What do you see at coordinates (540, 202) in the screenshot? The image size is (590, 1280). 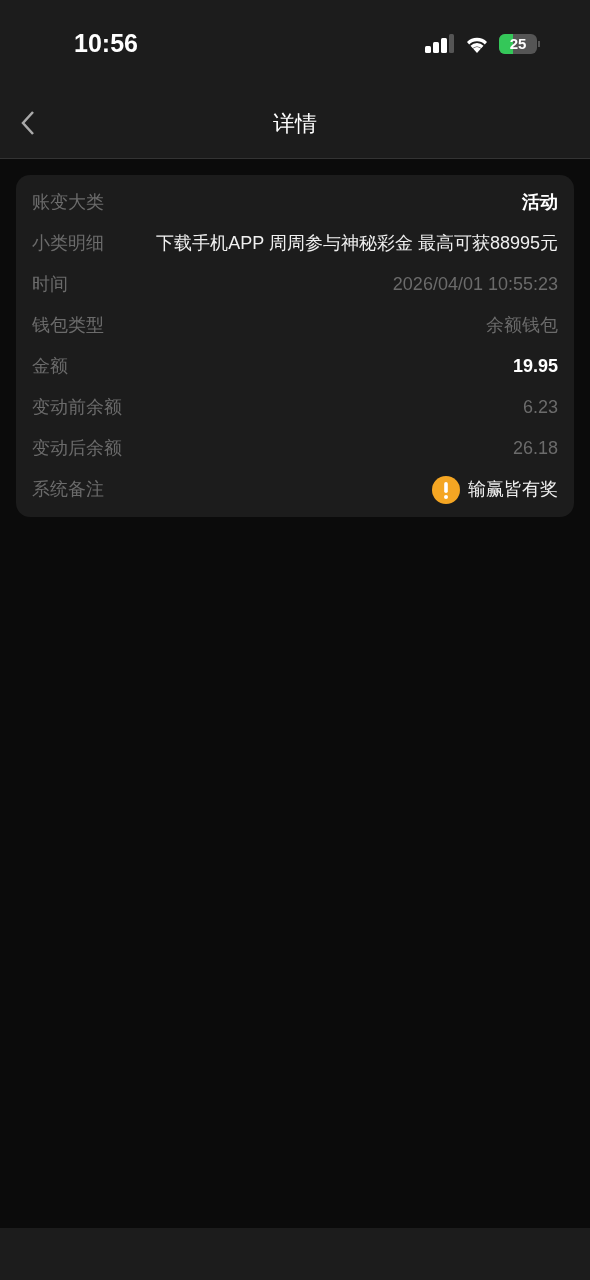 I see `detail-value: 活动` at bounding box center [540, 202].